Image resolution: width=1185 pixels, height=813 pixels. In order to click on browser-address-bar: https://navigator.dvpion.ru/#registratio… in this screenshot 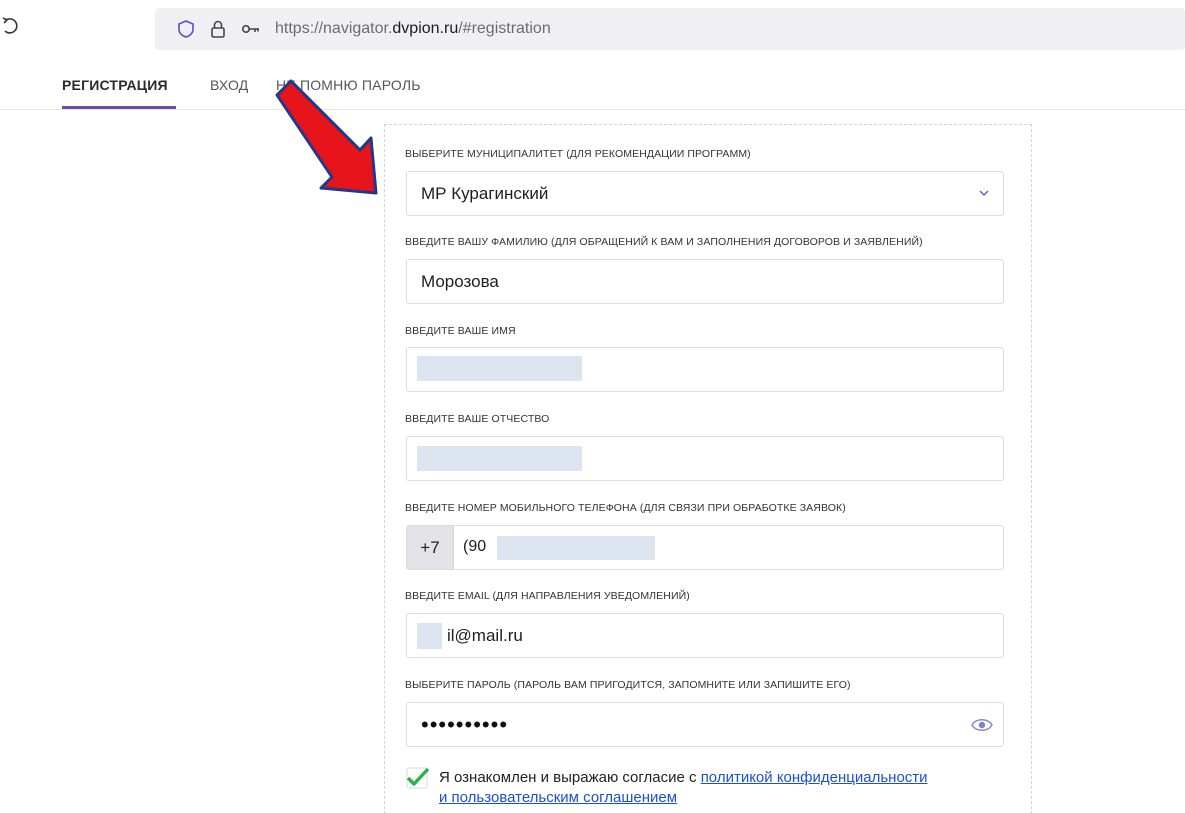, I will do `click(592, 27)`.